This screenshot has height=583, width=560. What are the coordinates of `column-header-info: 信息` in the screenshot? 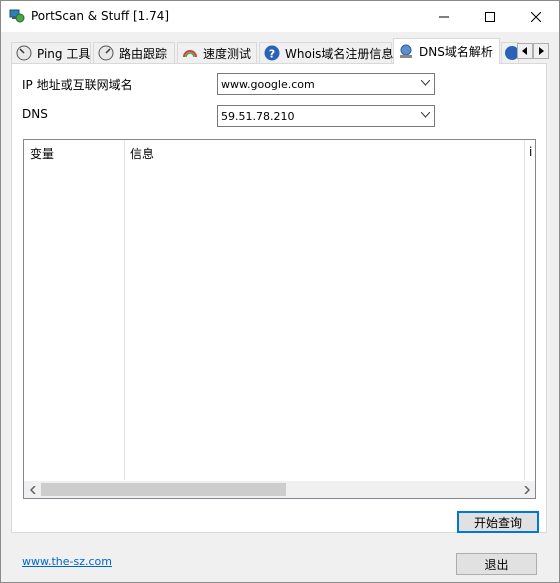 It's located at (142, 153).